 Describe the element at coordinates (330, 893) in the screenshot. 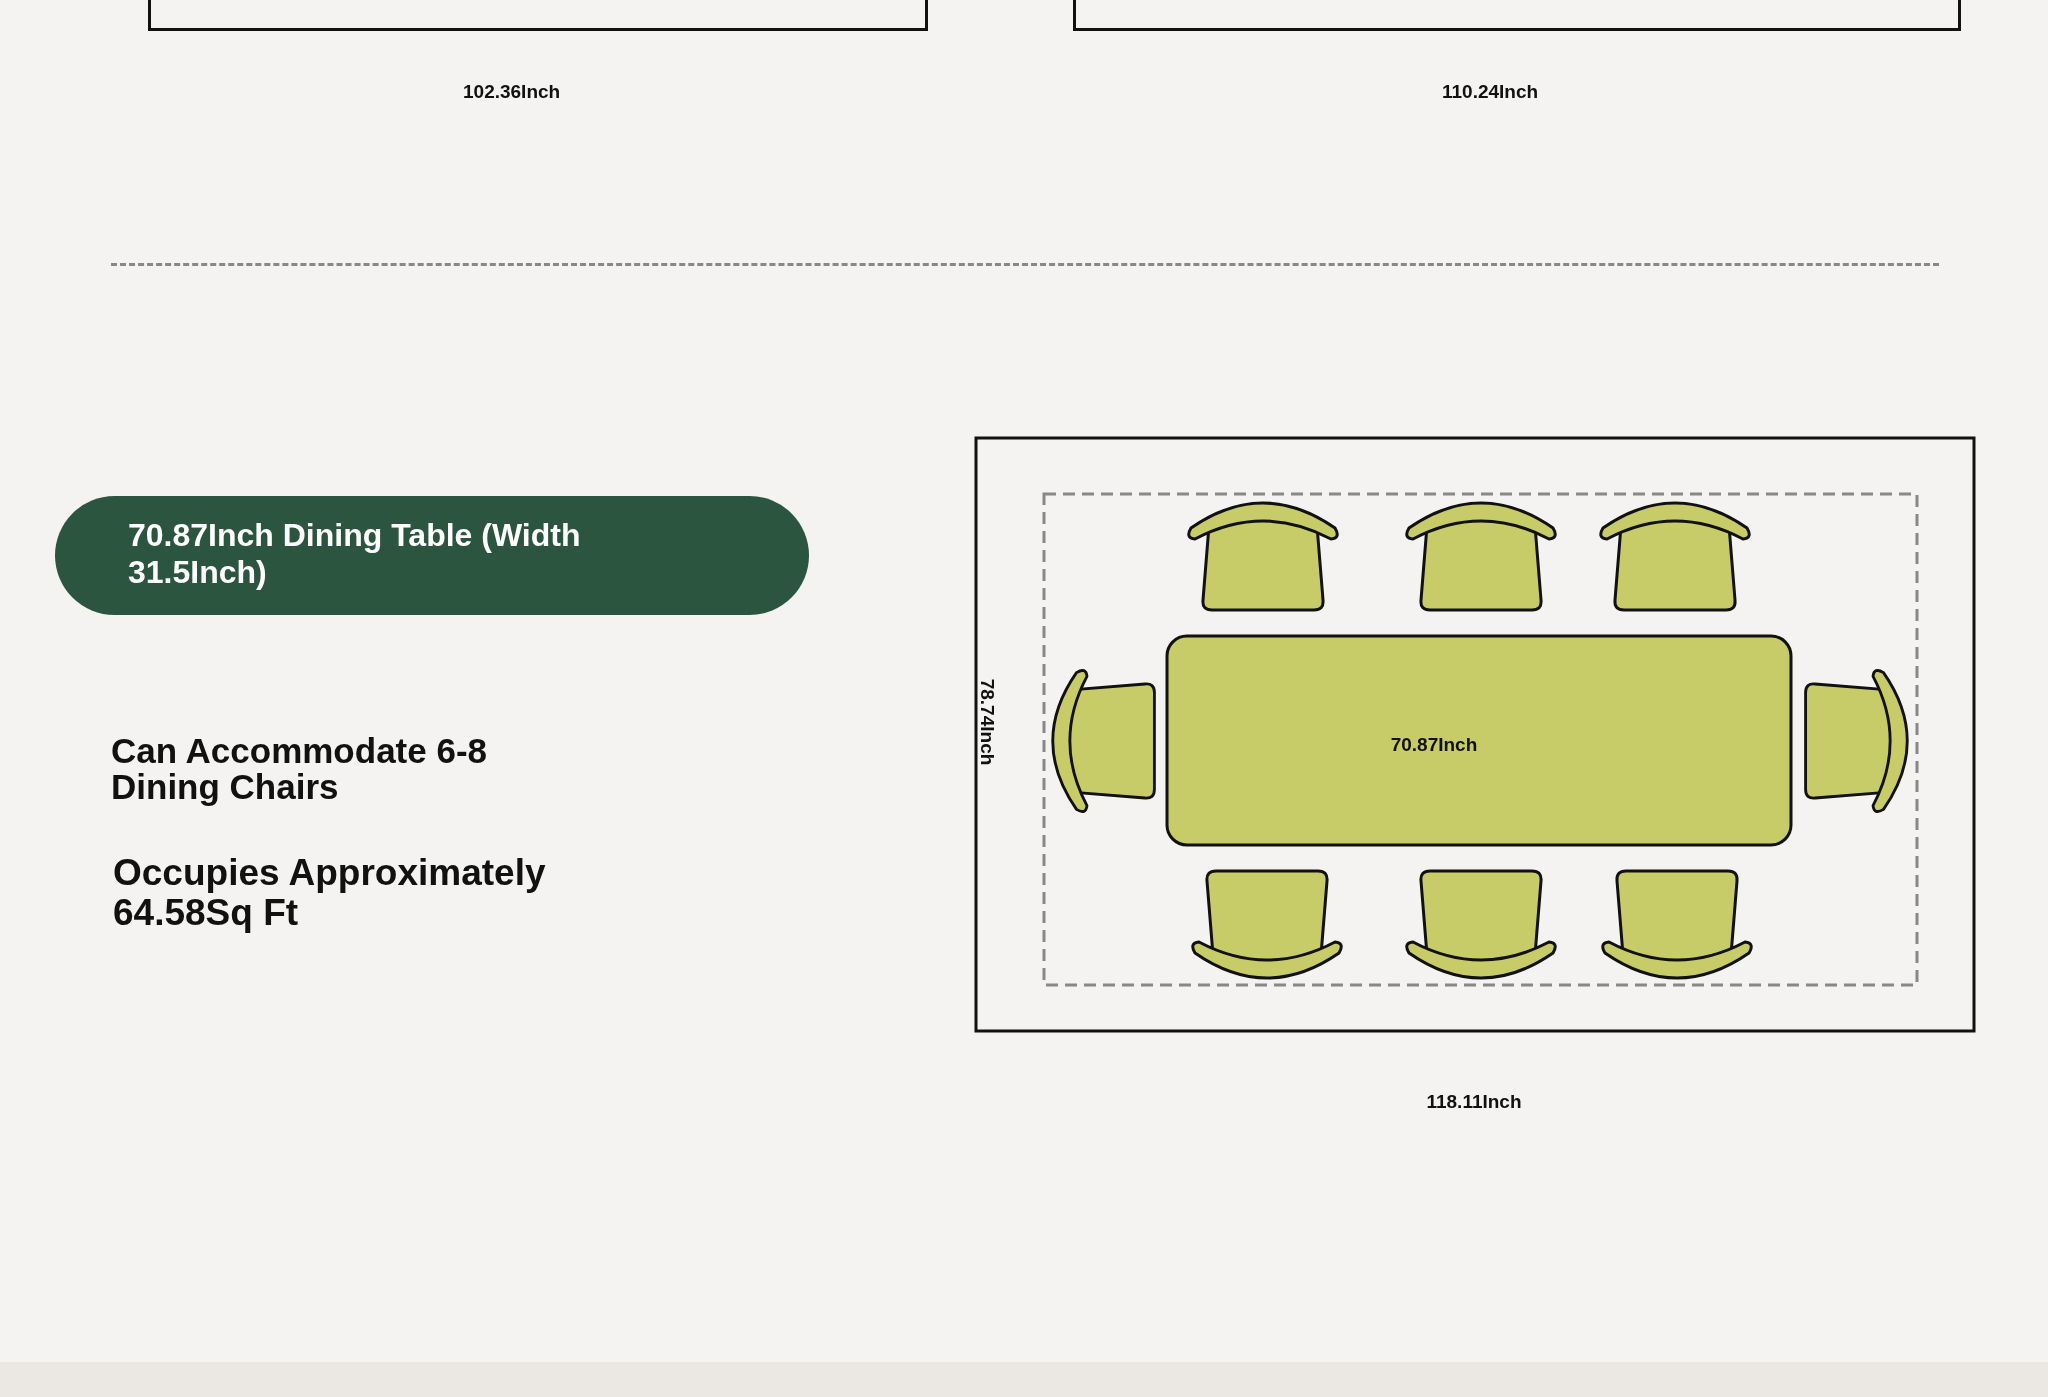

I see `feature-text: Occupies Approximately 64.58Sq Ft` at that location.